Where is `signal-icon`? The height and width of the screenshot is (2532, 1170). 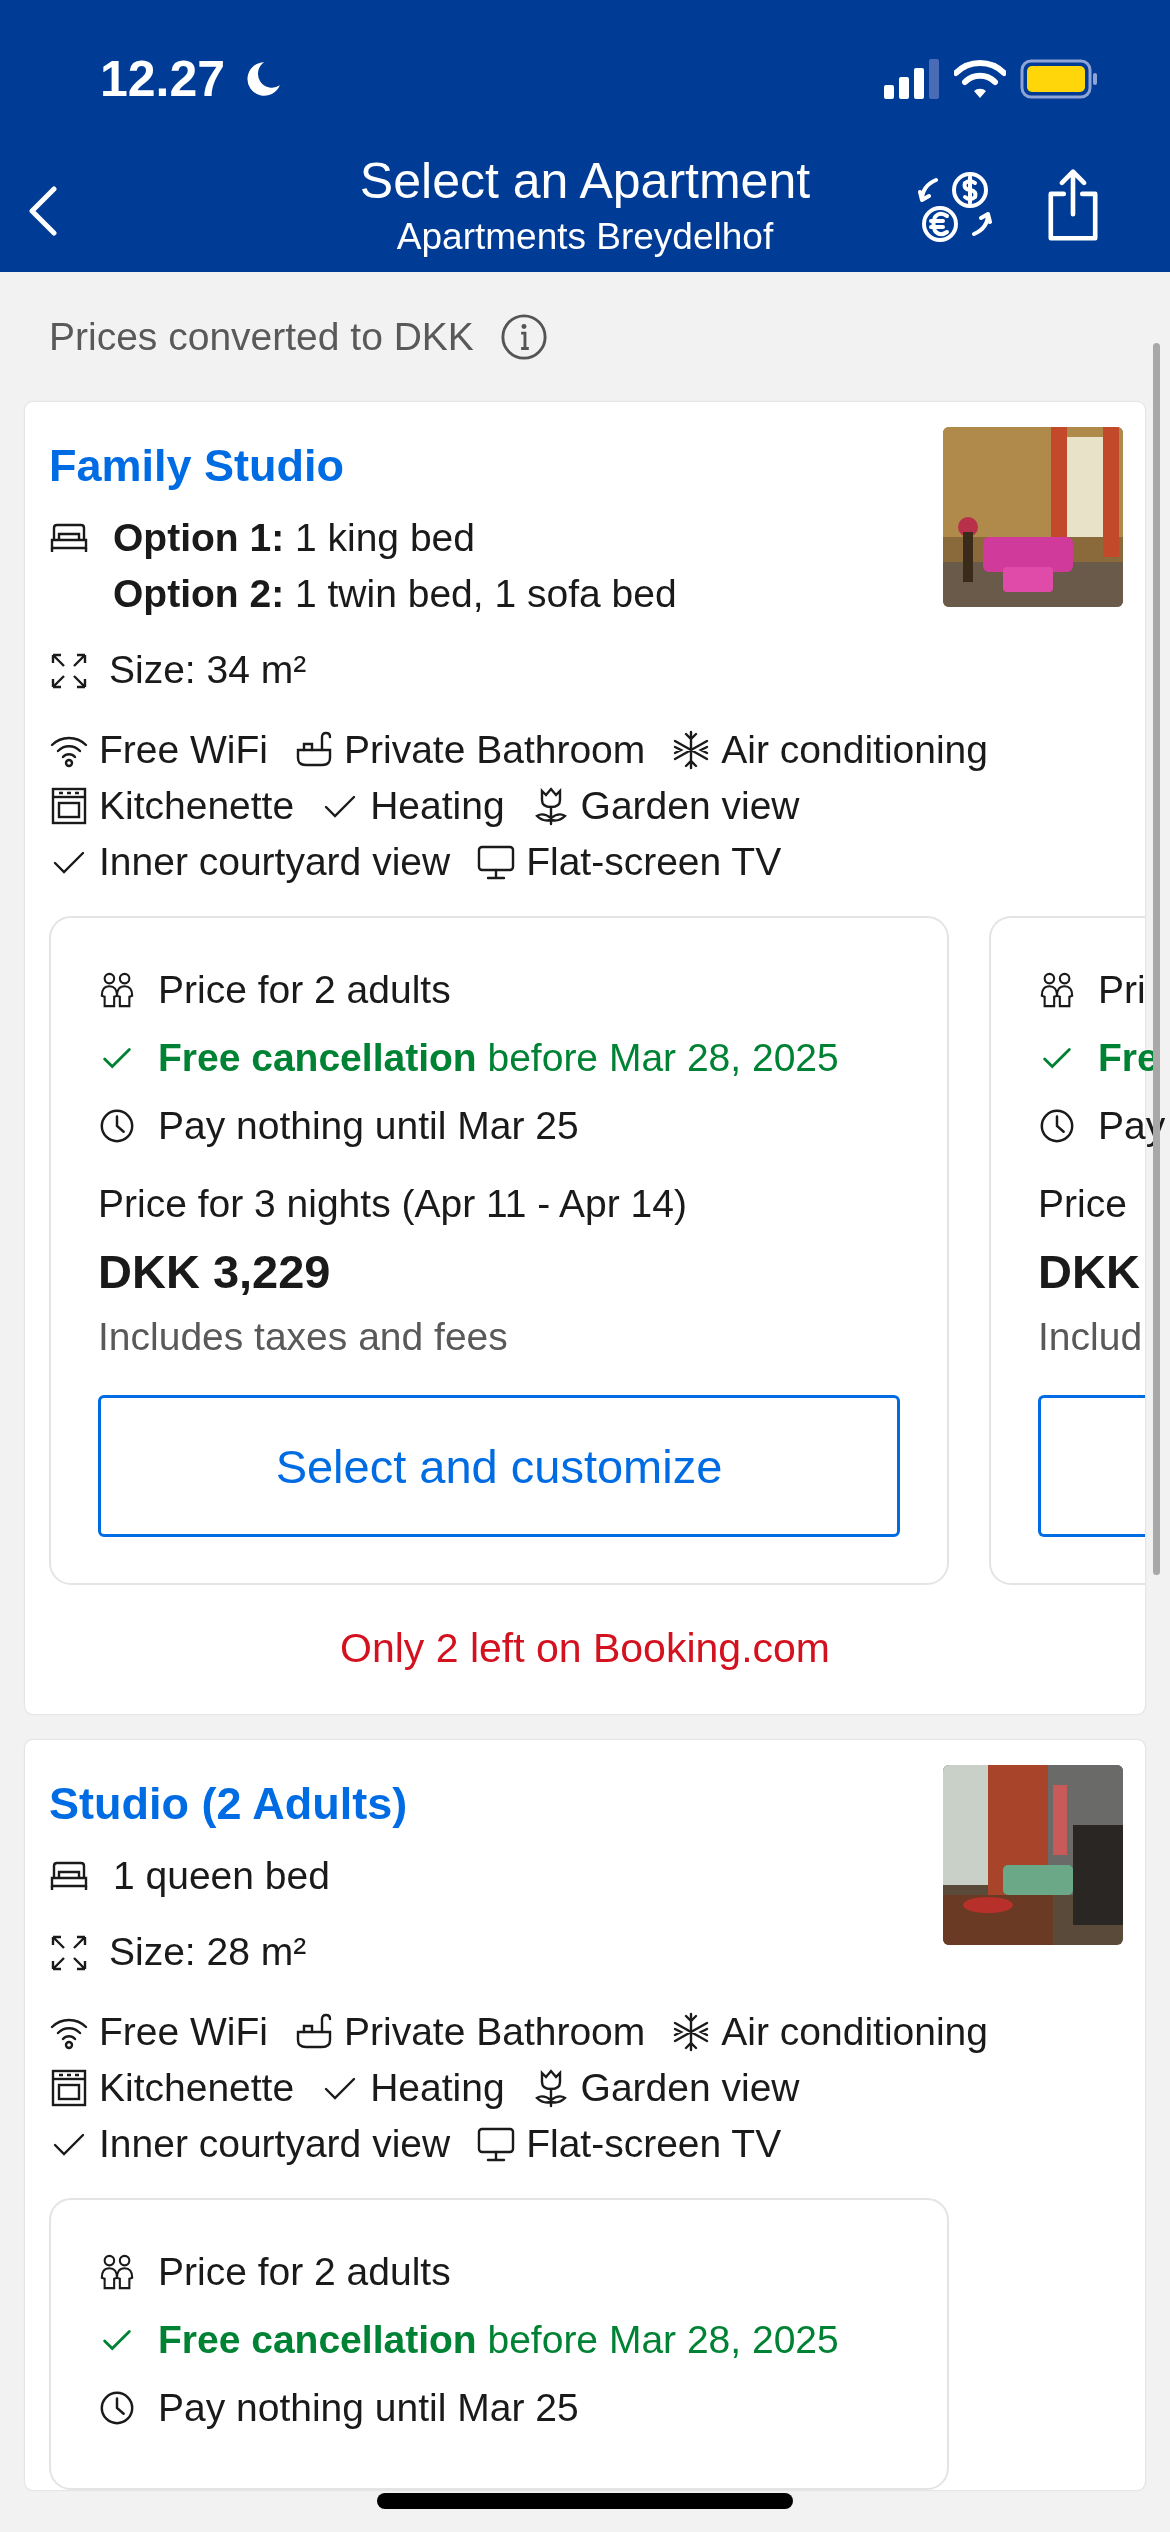 signal-icon is located at coordinates (912, 79).